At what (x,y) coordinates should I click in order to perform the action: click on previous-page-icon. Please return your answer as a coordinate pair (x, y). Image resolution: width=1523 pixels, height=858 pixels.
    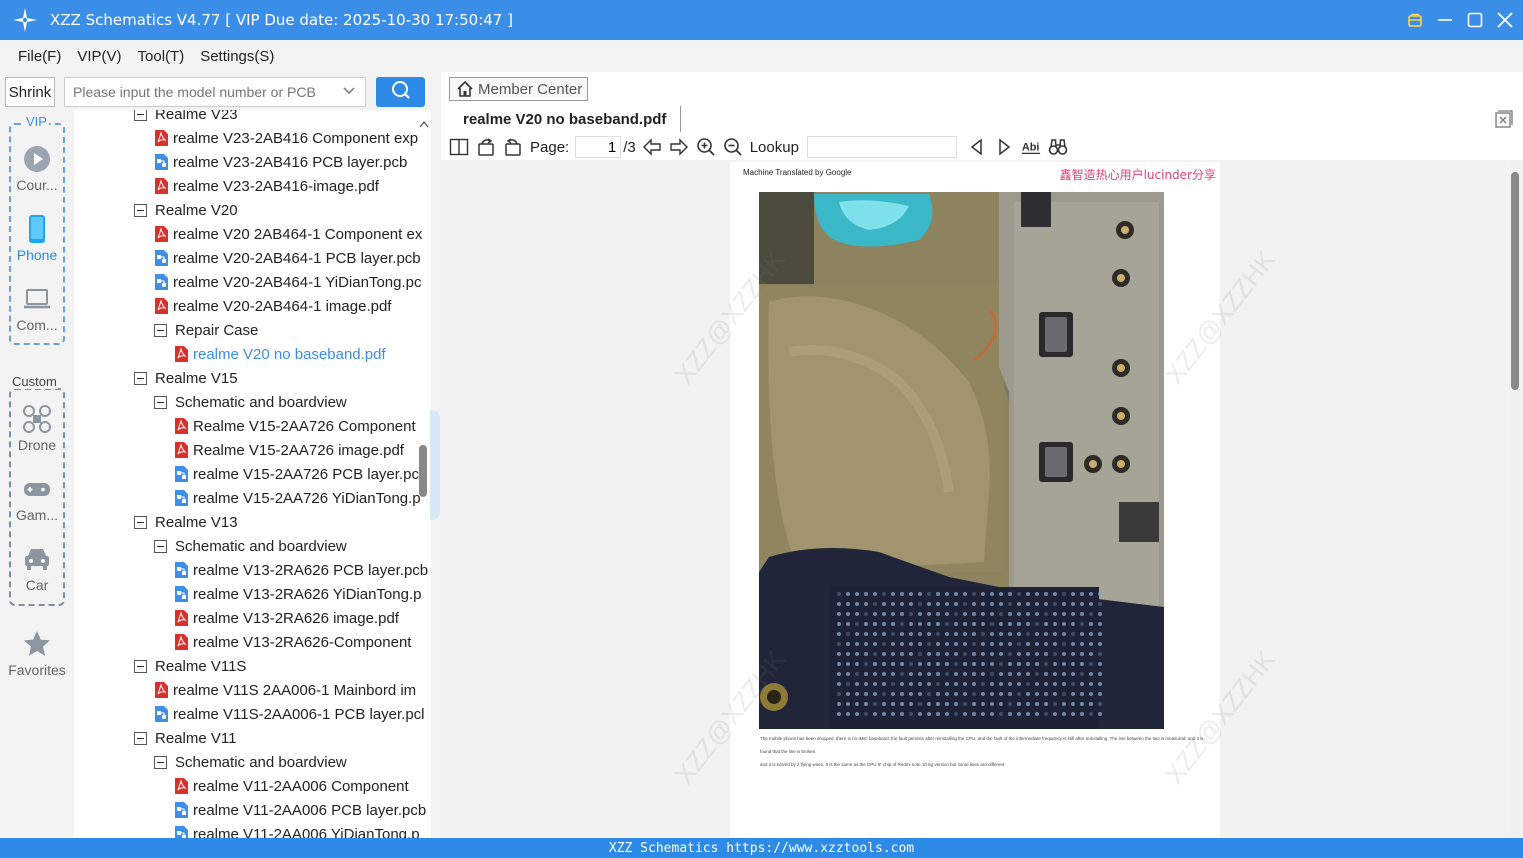
    Looking at the image, I should click on (652, 147).